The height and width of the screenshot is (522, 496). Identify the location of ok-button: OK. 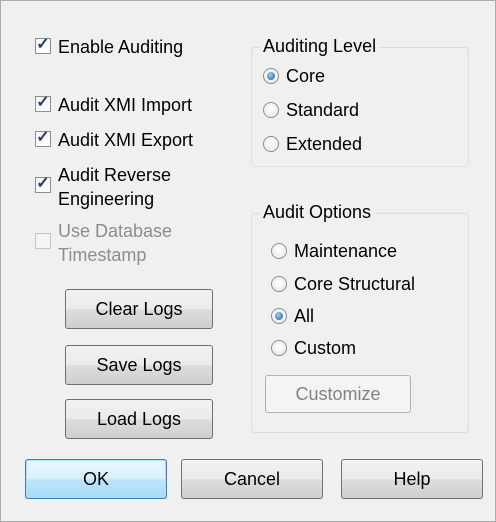
(96, 479).